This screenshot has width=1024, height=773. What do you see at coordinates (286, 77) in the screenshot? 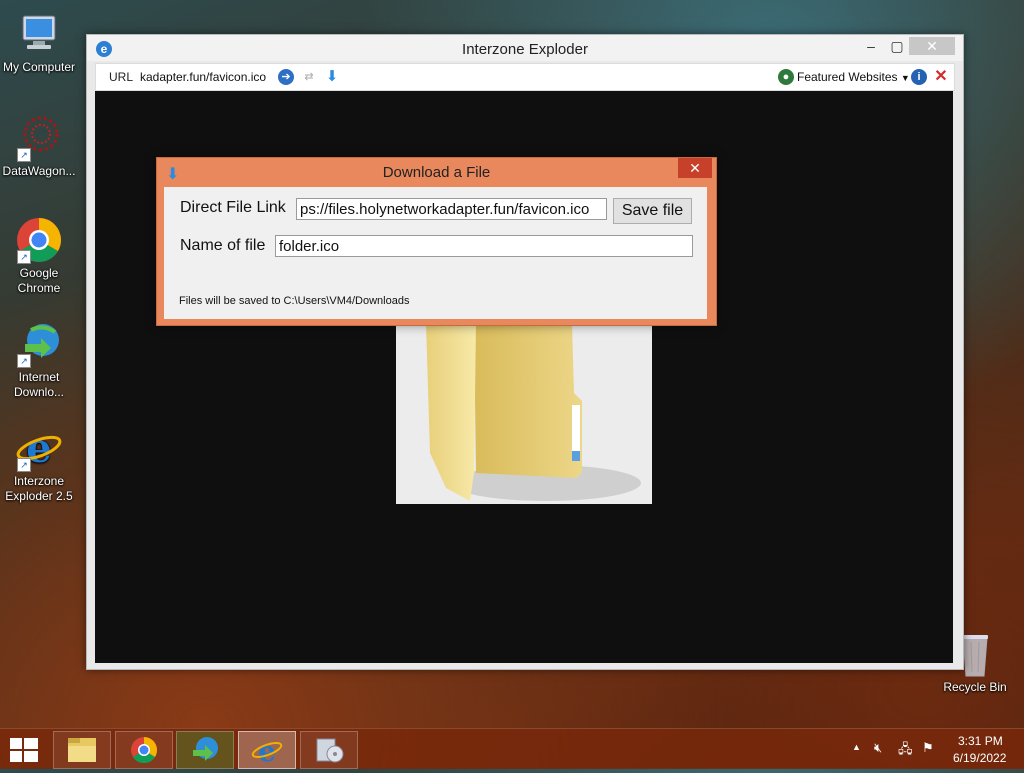
I see `go-icon: ➔` at bounding box center [286, 77].